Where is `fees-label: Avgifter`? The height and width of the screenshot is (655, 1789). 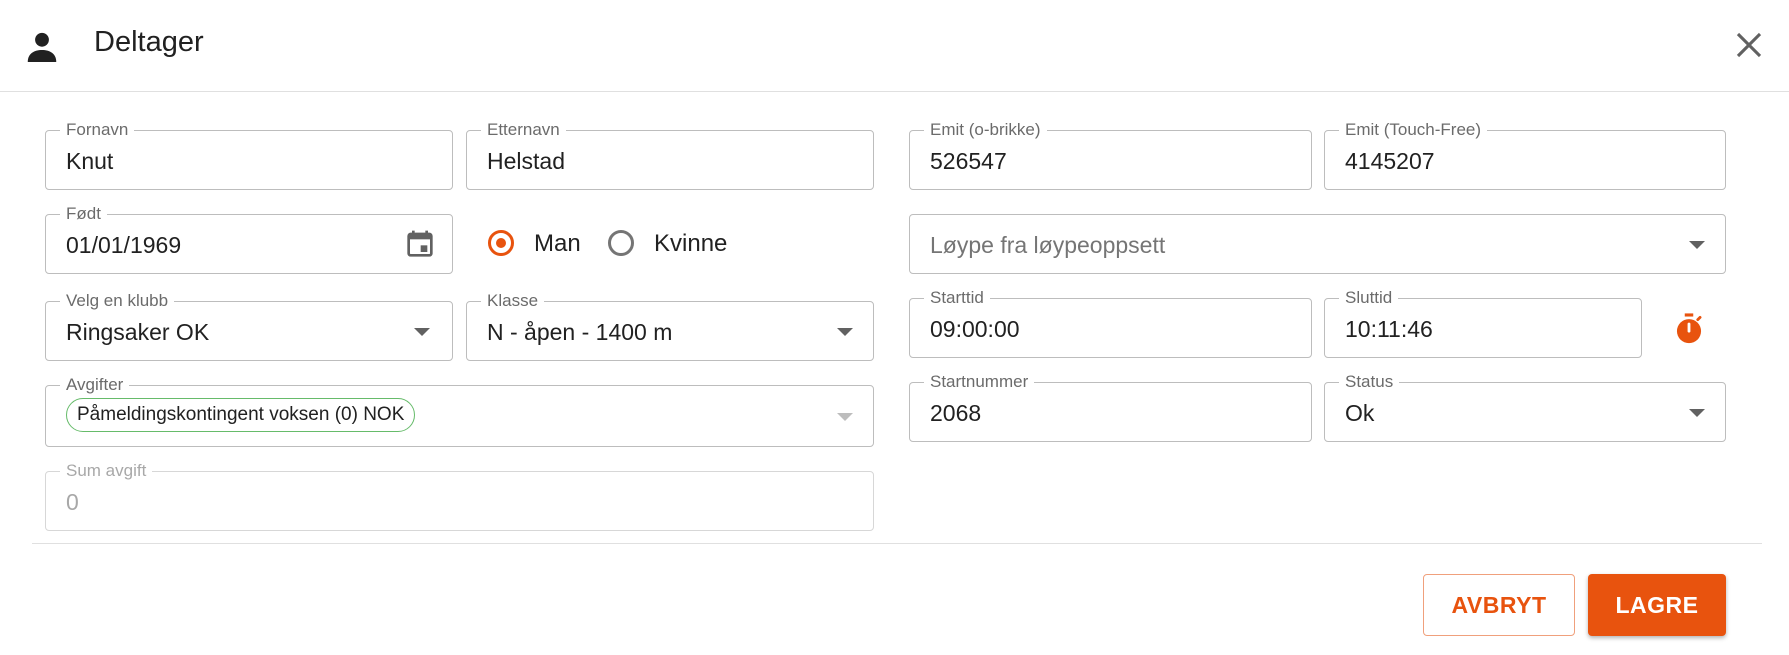
fees-label: Avgifter is located at coordinates (95, 385).